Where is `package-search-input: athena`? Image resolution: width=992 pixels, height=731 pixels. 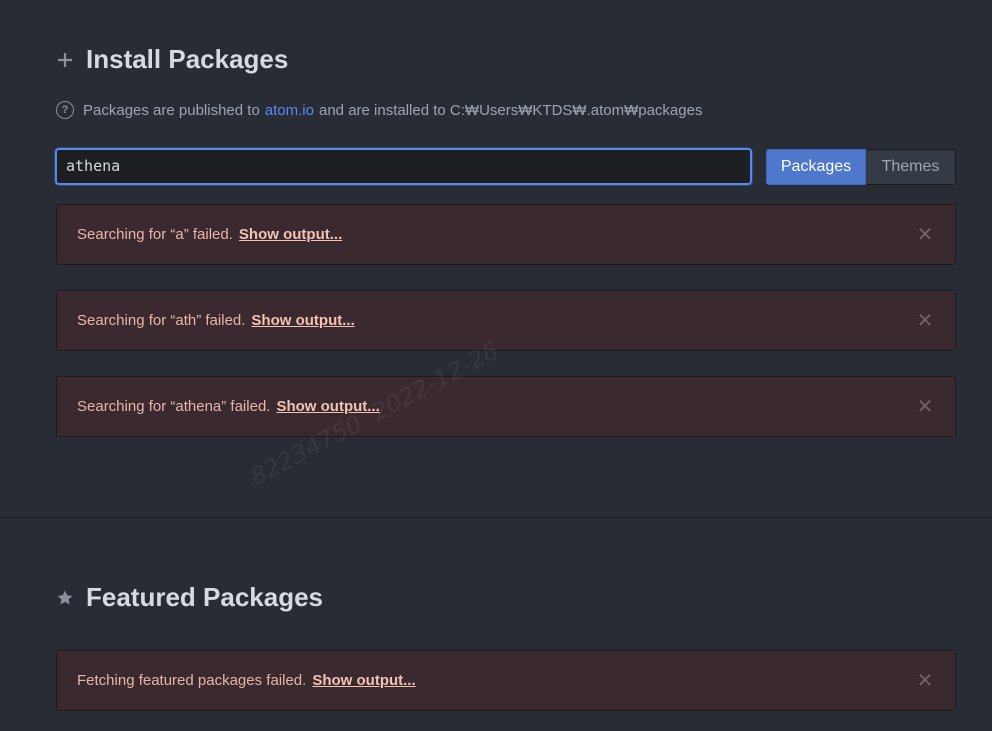 package-search-input: athena is located at coordinates (403, 166).